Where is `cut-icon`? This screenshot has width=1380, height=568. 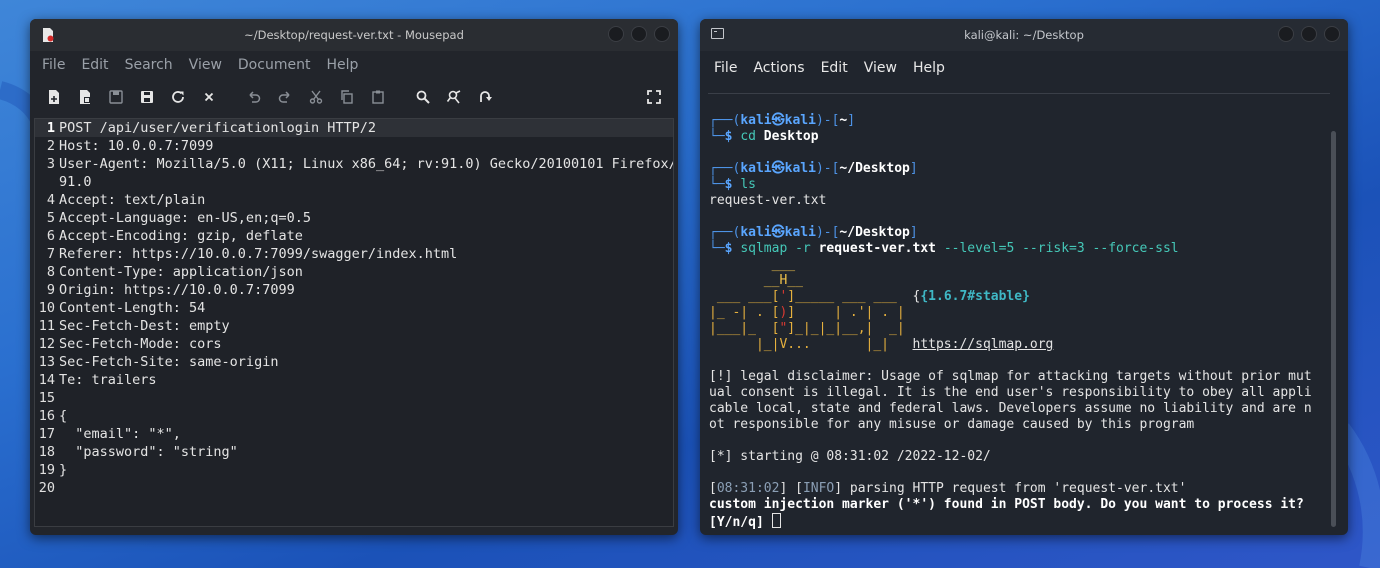
cut-icon is located at coordinates (316, 97).